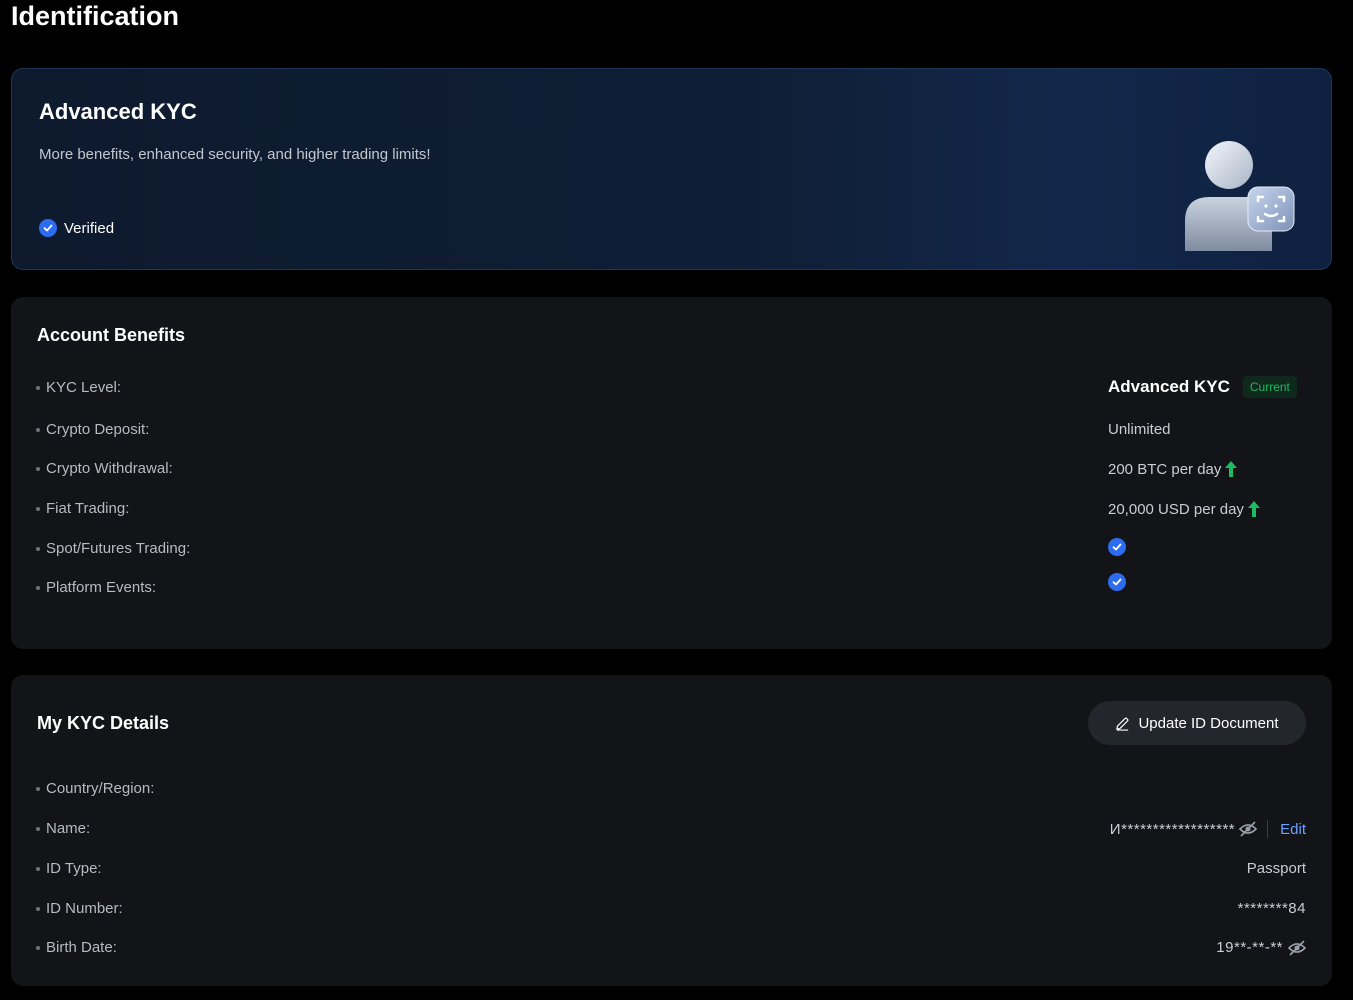 This screenshot has height=1000, width=1353. Describe the element at coordinates (1271, 908) in the screenshot. I see `id-number-value: ********84` at that location.